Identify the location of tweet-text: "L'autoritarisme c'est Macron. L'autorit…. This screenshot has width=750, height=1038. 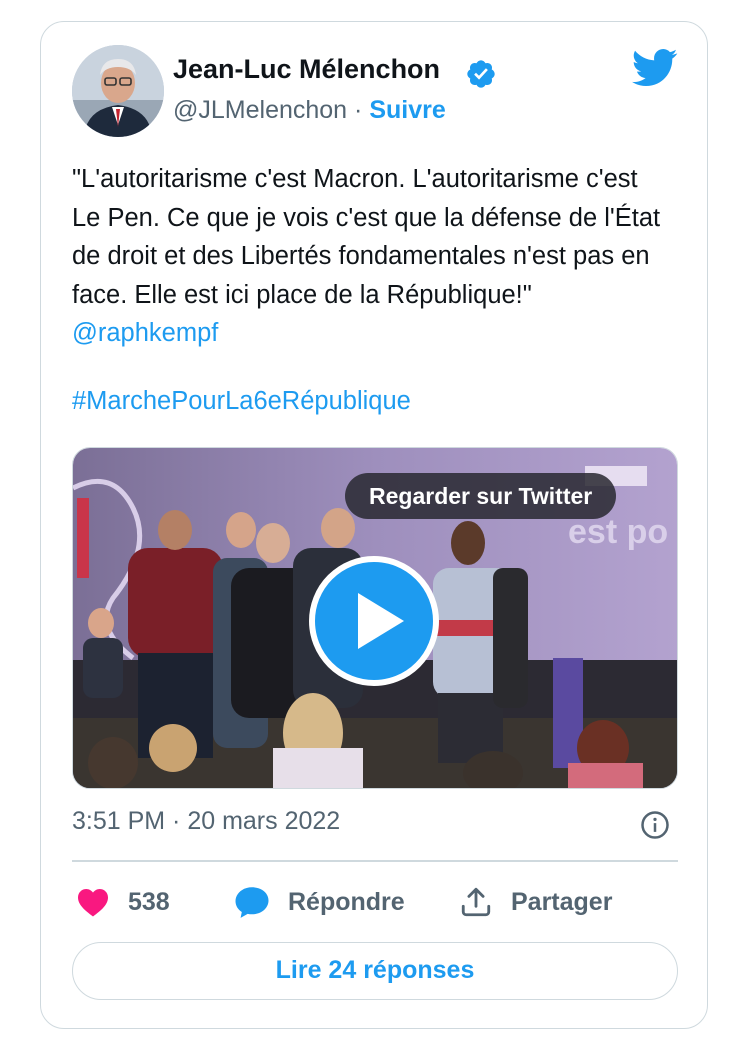
(372, 256).